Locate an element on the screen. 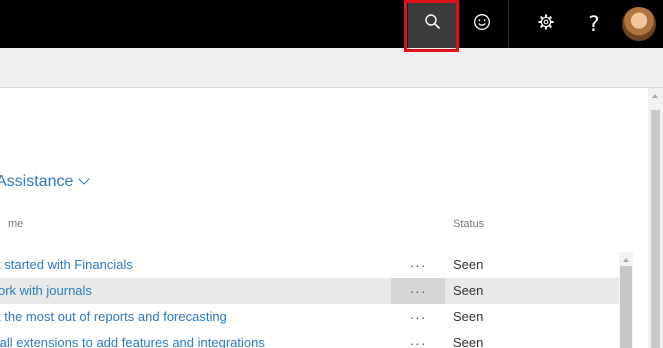  settings-button is located at coordinates (546, 24).